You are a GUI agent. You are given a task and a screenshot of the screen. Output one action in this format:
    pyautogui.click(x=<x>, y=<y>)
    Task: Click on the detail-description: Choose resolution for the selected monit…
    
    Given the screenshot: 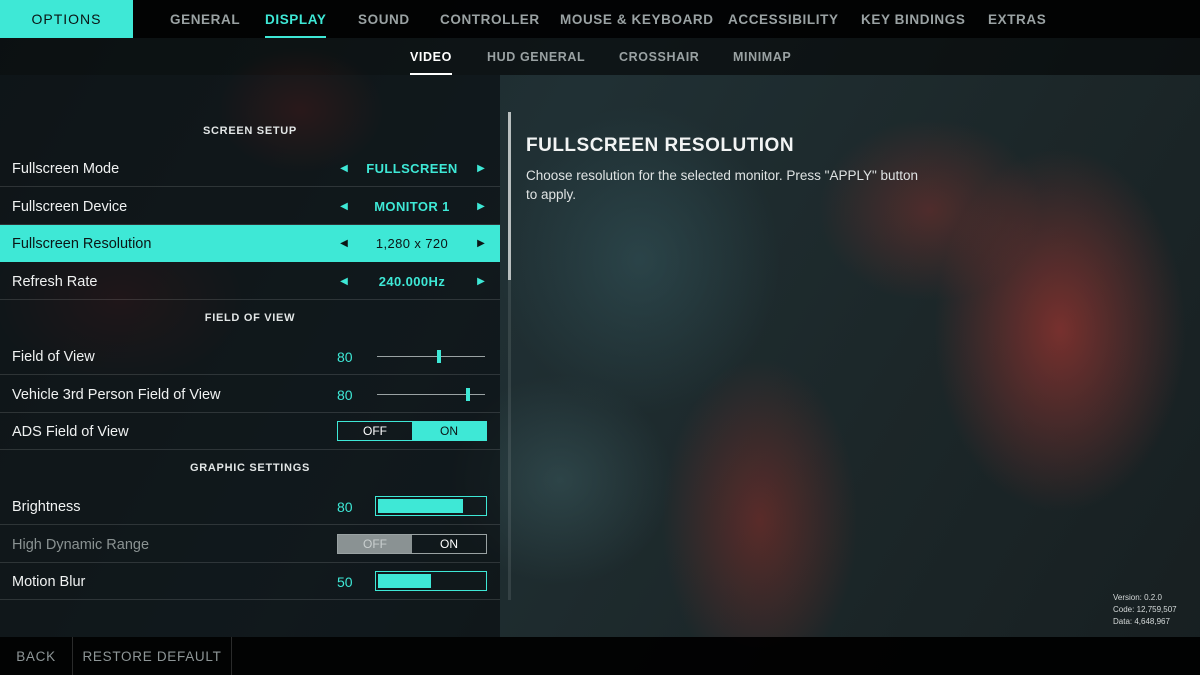 What is the action you would take?
    pyautogui.click(x=722, y=185)
    